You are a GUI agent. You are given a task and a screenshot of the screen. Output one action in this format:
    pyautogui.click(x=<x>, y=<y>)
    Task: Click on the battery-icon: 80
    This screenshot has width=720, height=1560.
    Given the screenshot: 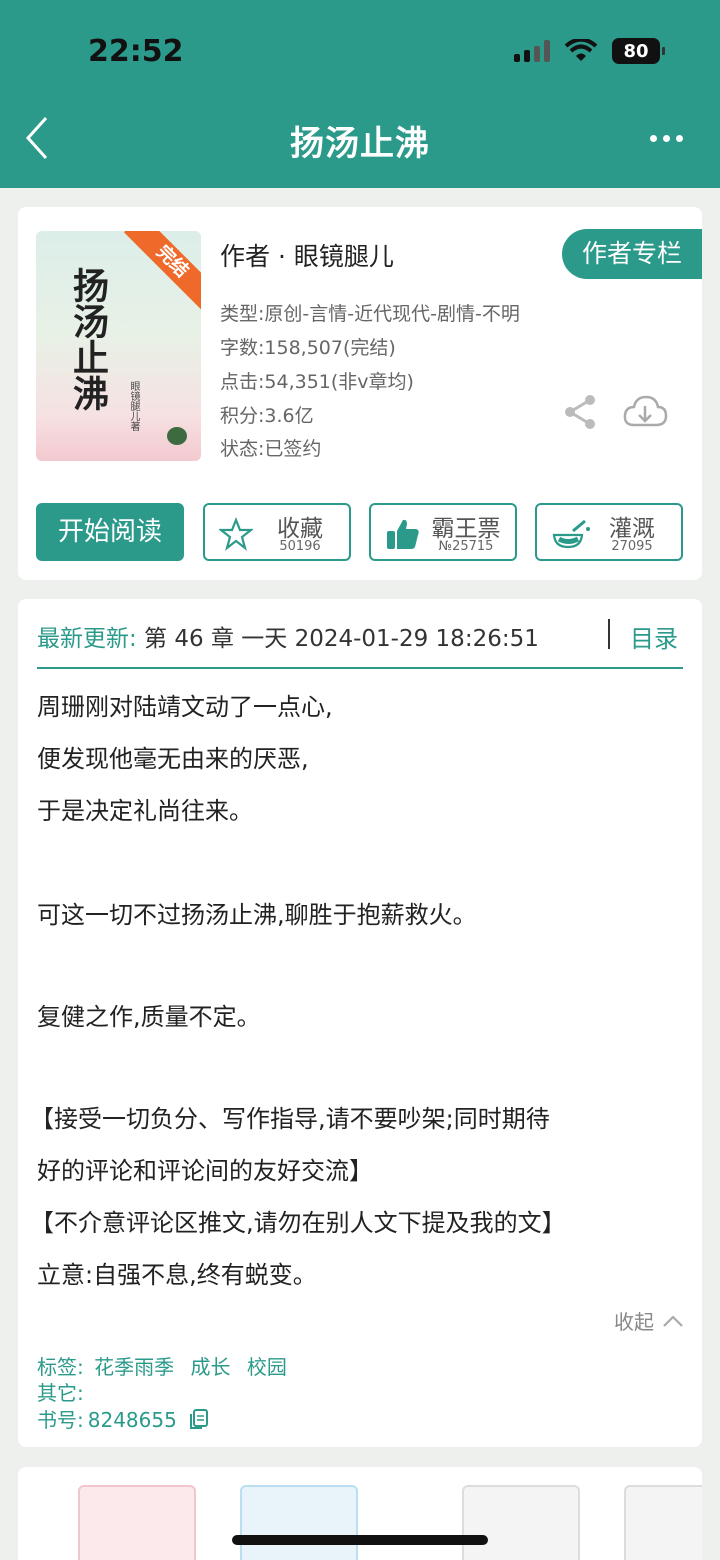 What is the action you would take?
    pyautogui.click(x=638, y=51)
    